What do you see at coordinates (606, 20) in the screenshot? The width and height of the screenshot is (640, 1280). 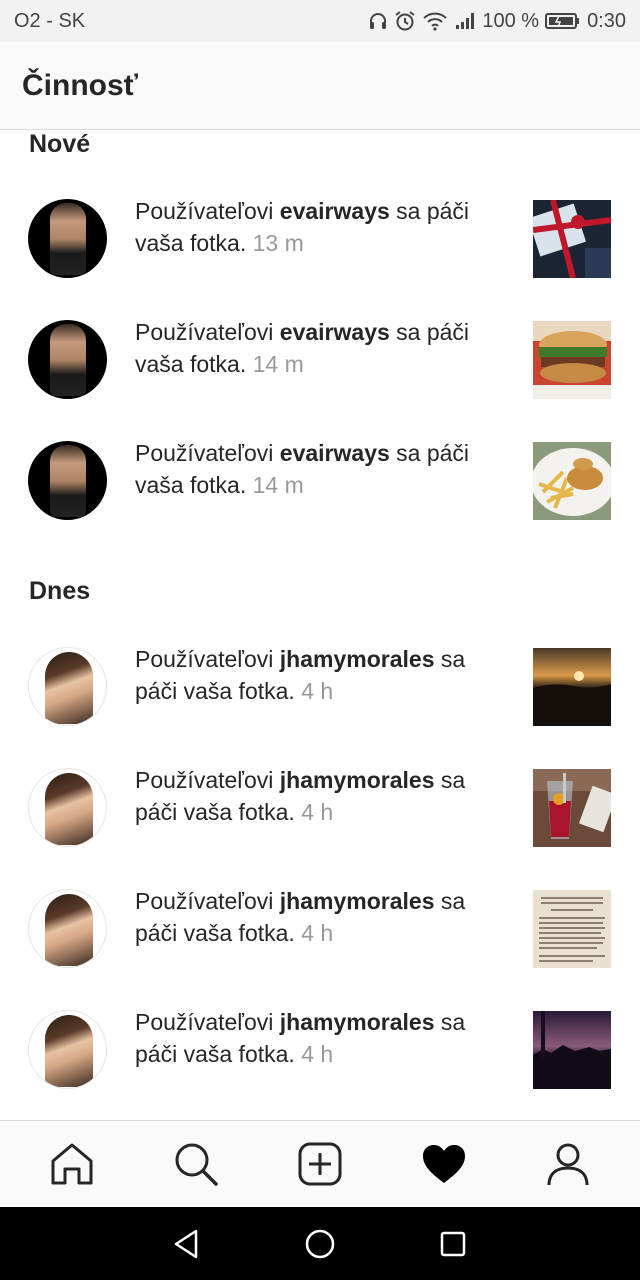 I see `clock-label: 0:30` at bounding box center [606, 20].